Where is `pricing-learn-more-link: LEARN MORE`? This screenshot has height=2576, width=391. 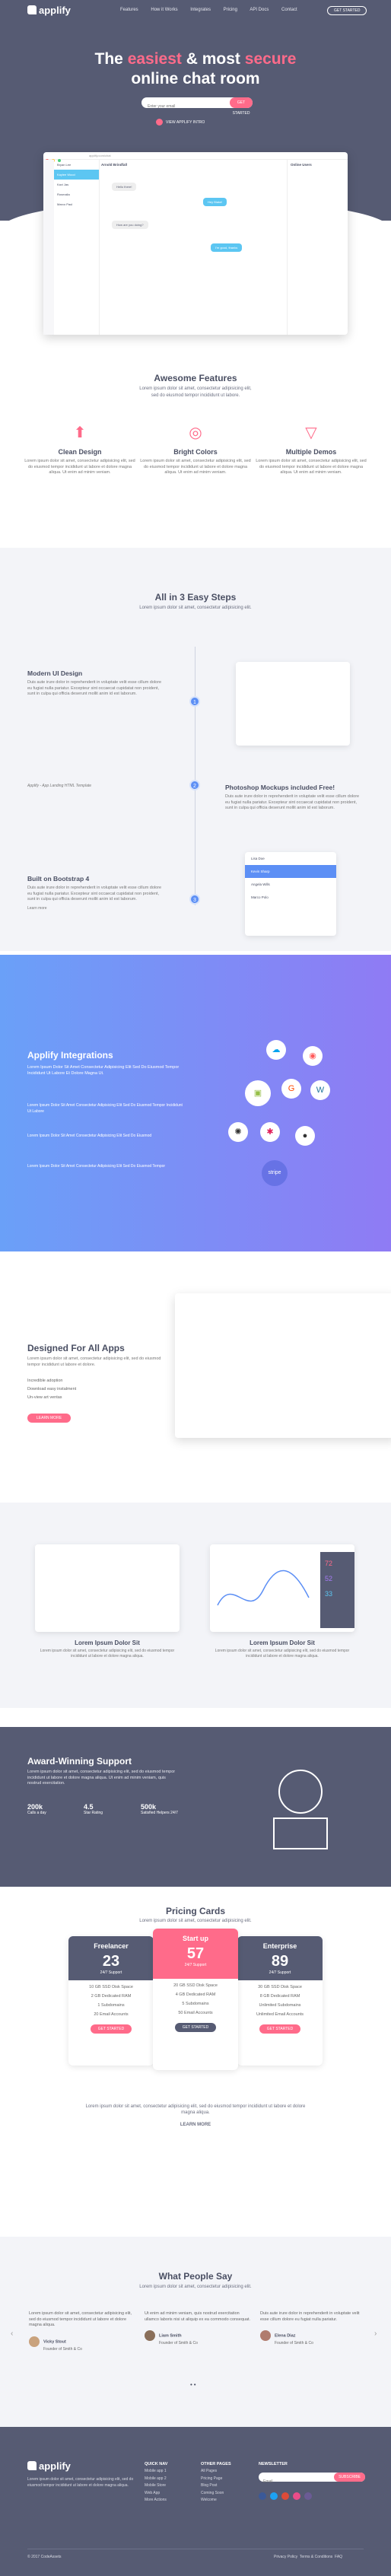
pricing-learn-more-link: LEARN MORE is located at coordinates (195, 2125).